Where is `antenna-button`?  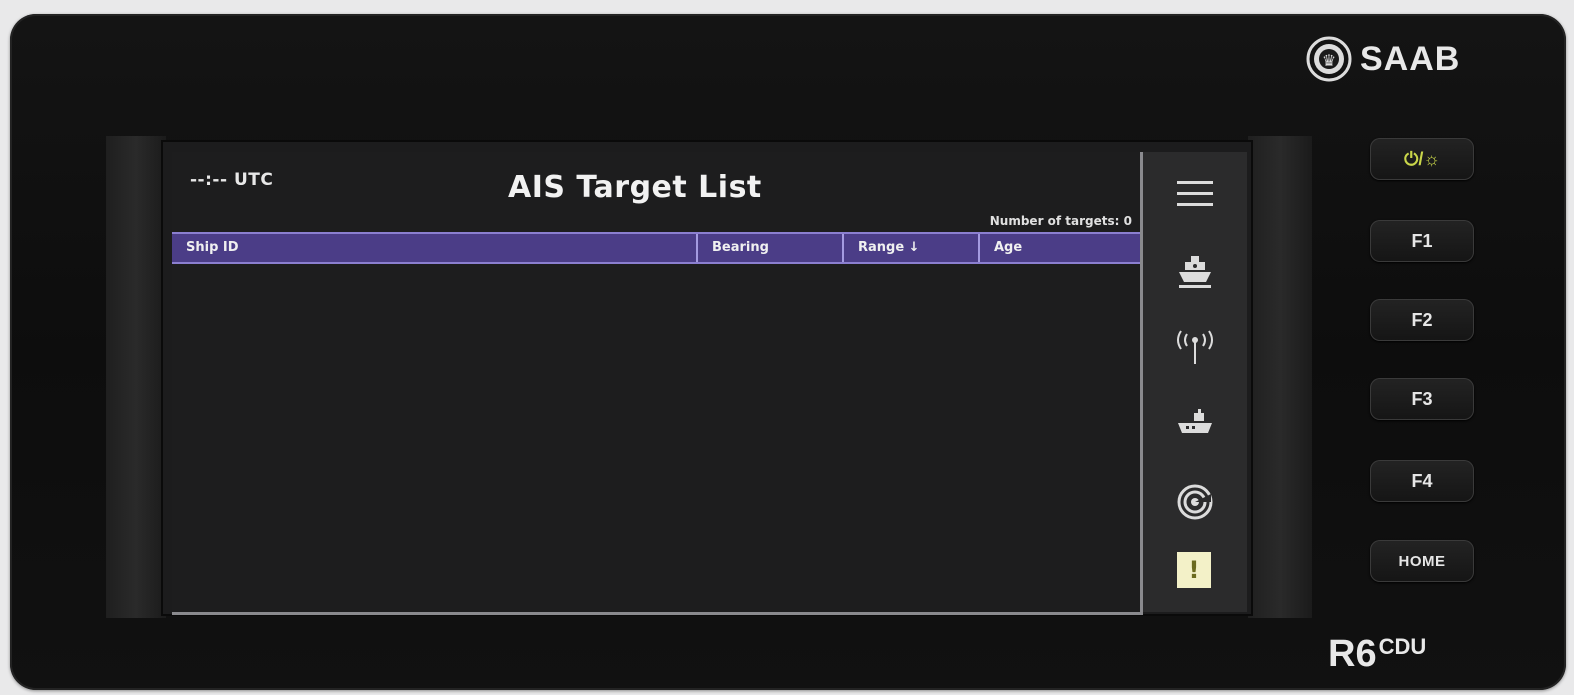 antenna-button is located at coordinates (1195, 348).